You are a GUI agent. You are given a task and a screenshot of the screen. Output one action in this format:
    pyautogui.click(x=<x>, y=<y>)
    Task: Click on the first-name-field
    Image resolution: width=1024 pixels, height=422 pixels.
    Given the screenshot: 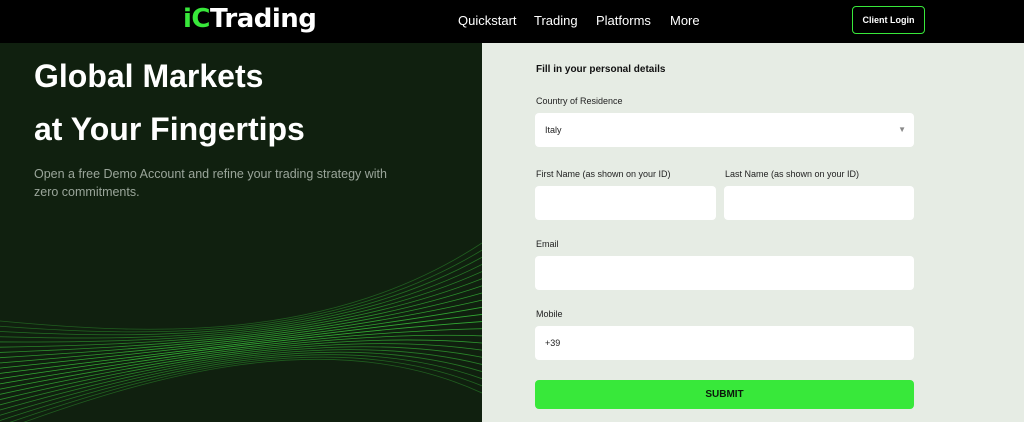 What is the action you would take?
    pyautogui.click(x=625, y=203)
    